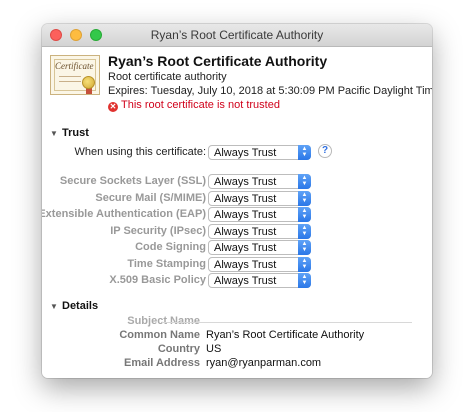  What do you see at coordinates (259, 247) in the screenshot?
I see `code-signing-select: Always Trust ▲ ▼` at bounding box center [259, 247].